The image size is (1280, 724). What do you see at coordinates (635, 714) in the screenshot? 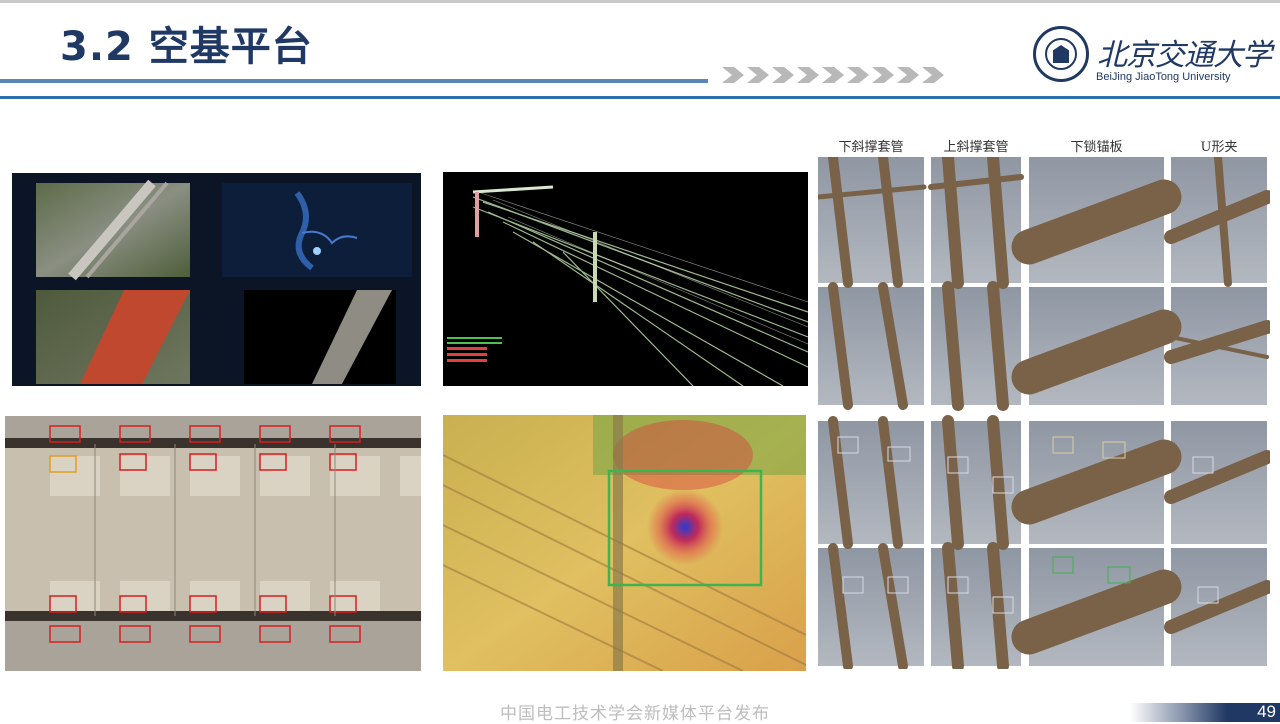
I see `footer-watermark: 中国电工技术学会新媒体平台发布` at bounding box center [635, 714].